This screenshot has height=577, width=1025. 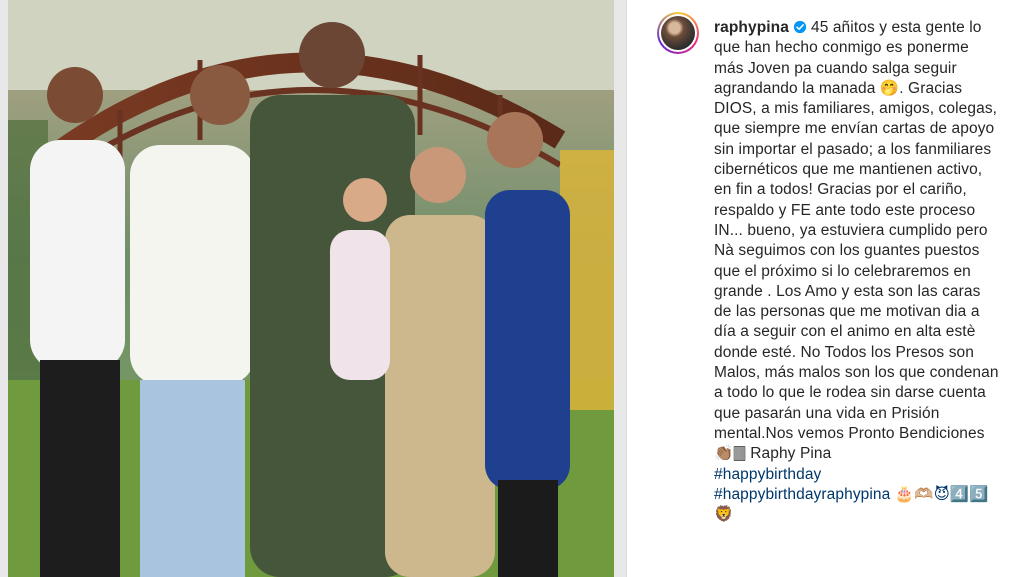 What do you see at coordinates (800, 27) in the screenshot?
I see `verified-badge-icon` at bounding box center [800, 27].